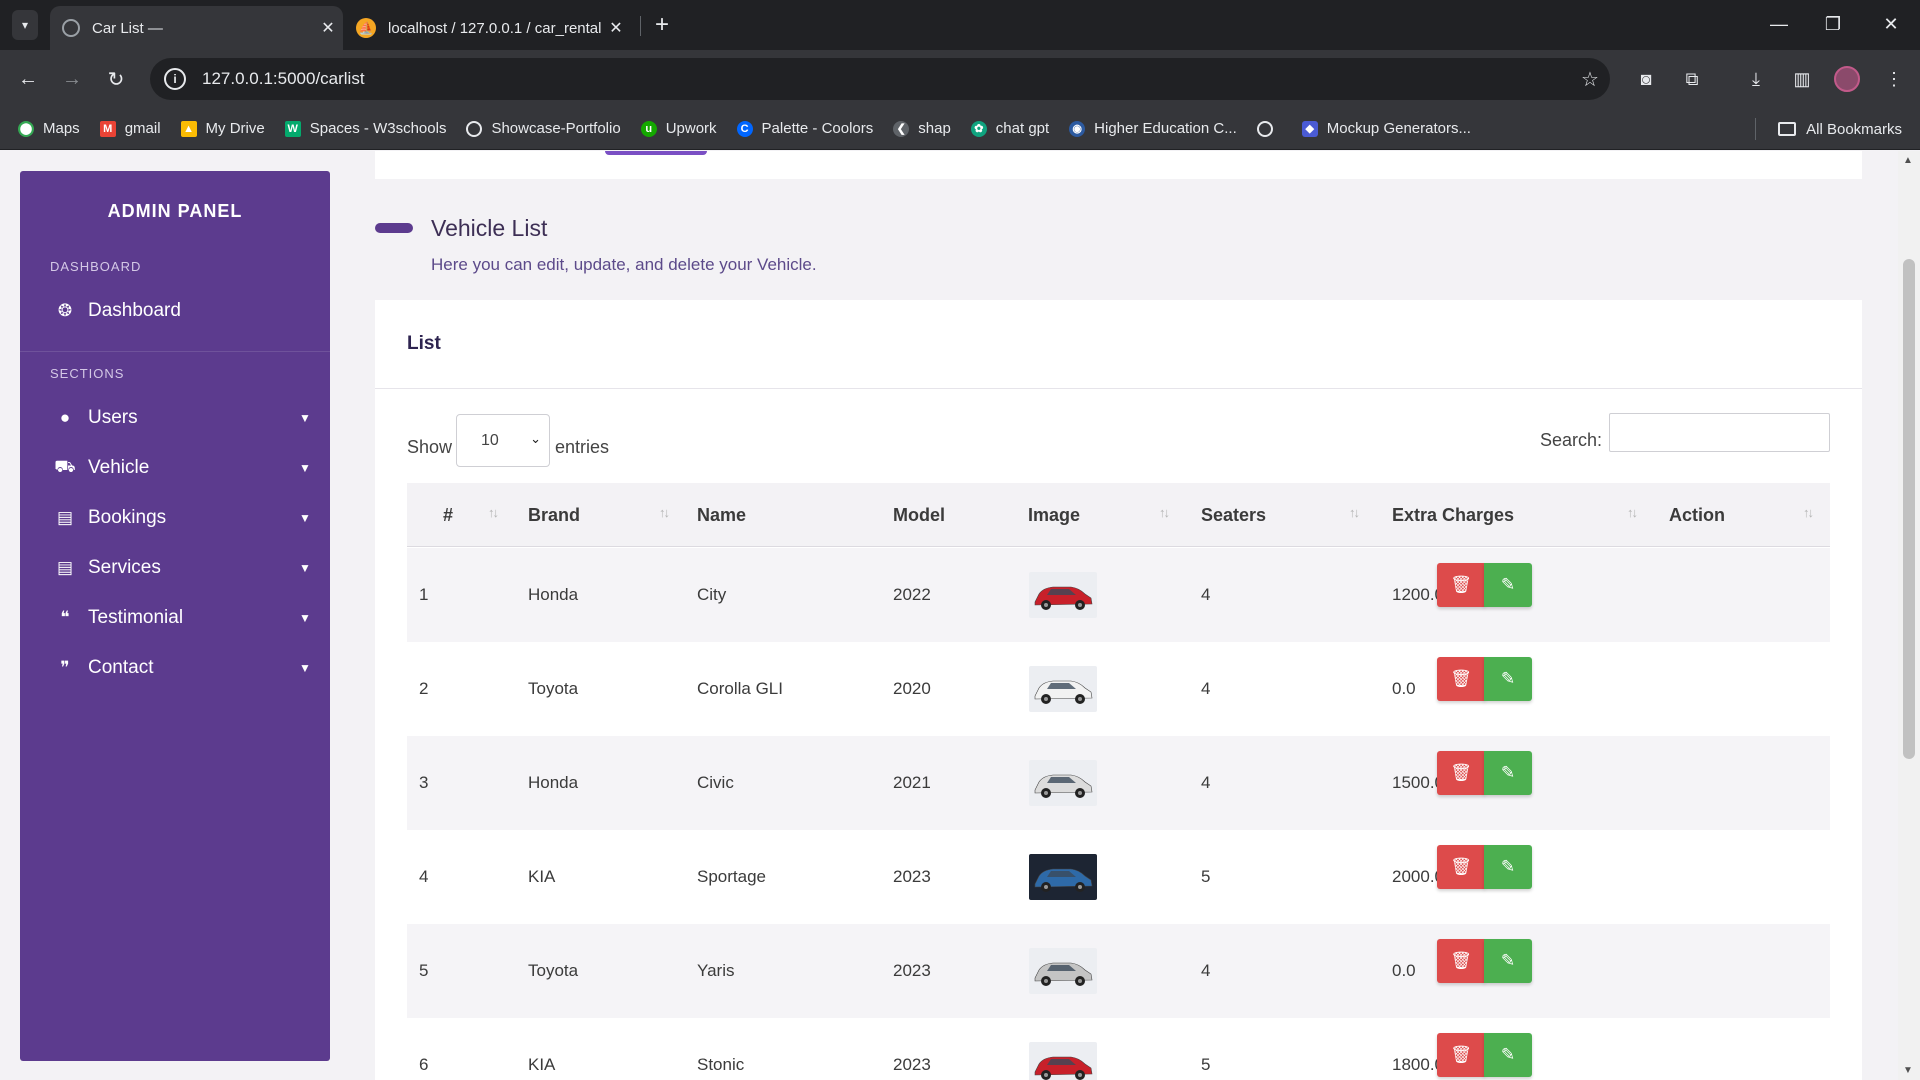 The image size is (1920, 1080). Describe the element at coordinates (1009, 128) in the screenshot. I see `bookmark-chat-gpt: ✿ chat gpt` at that location.